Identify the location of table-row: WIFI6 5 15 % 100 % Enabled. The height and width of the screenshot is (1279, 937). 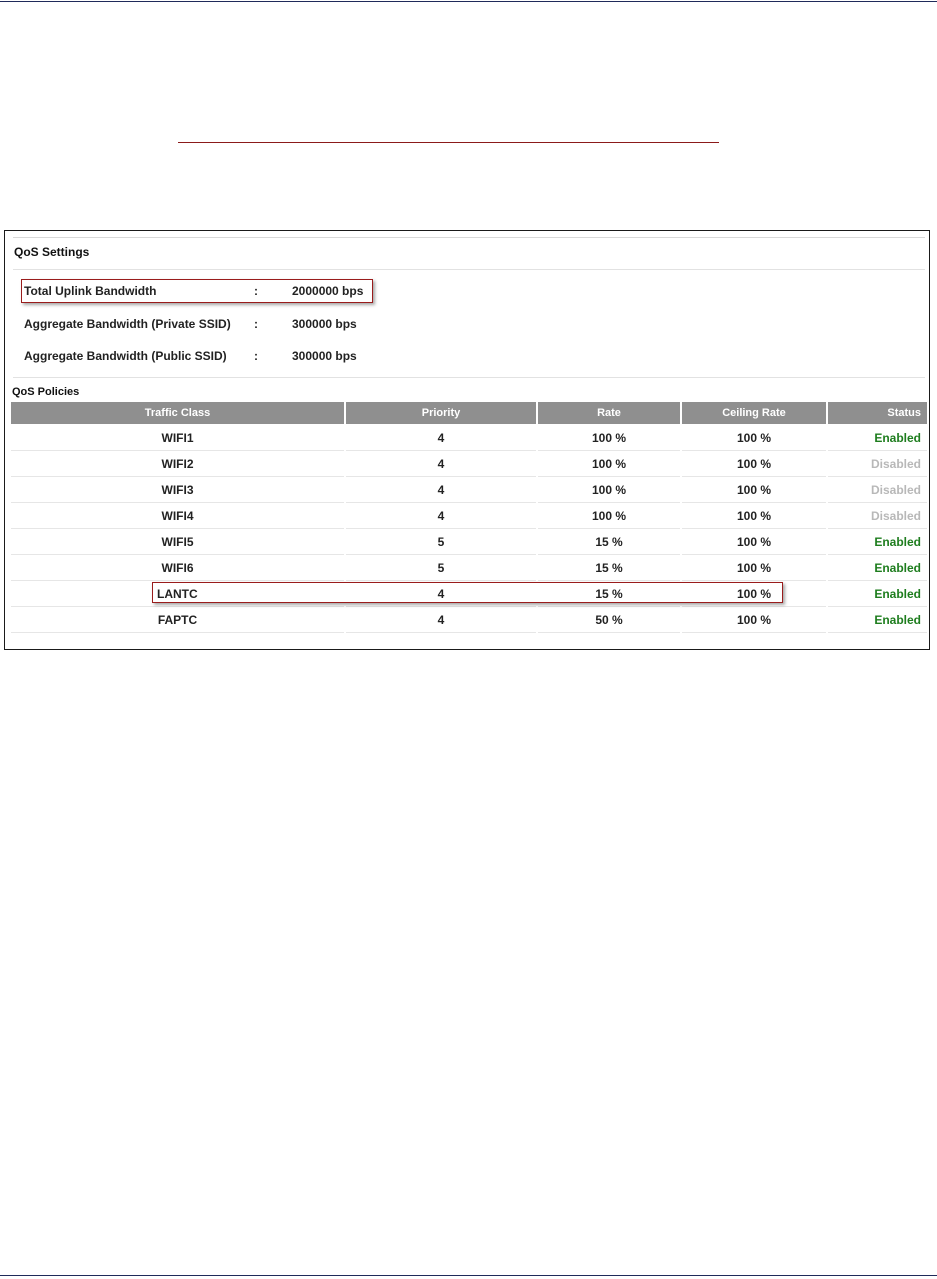
(469, 569).